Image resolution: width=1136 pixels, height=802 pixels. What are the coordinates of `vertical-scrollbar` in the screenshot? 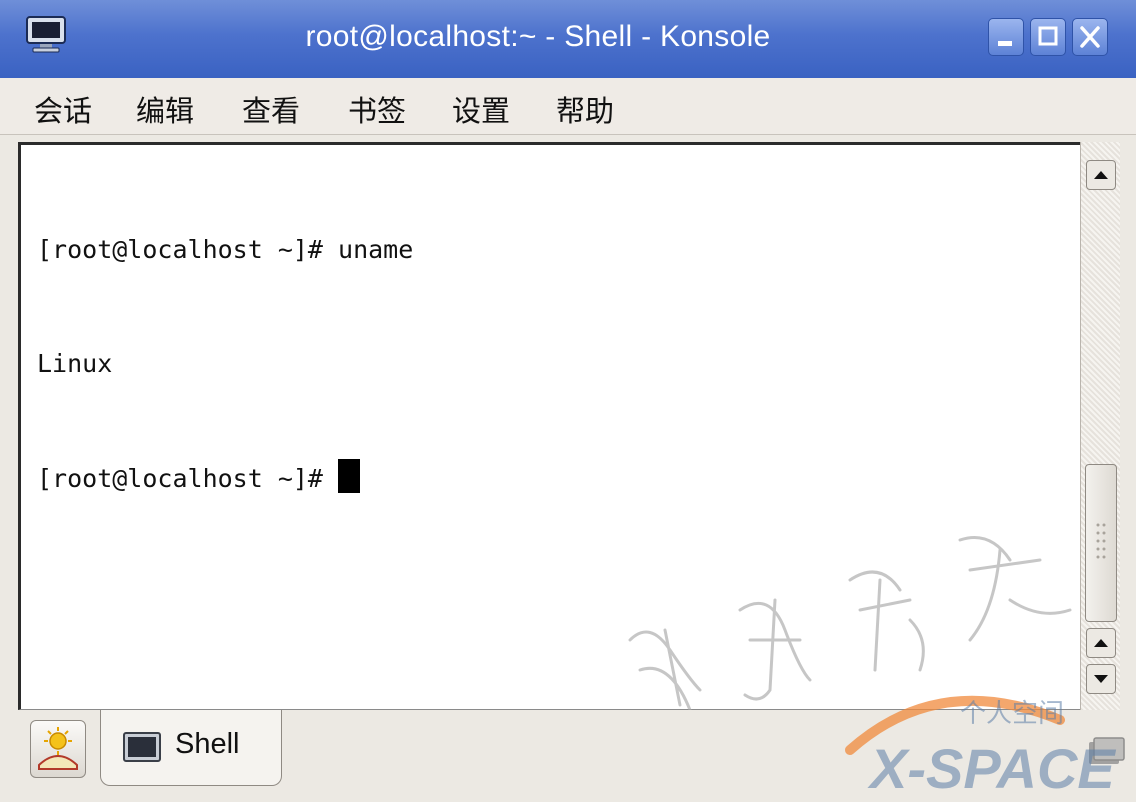 It's located at (1100, 426).